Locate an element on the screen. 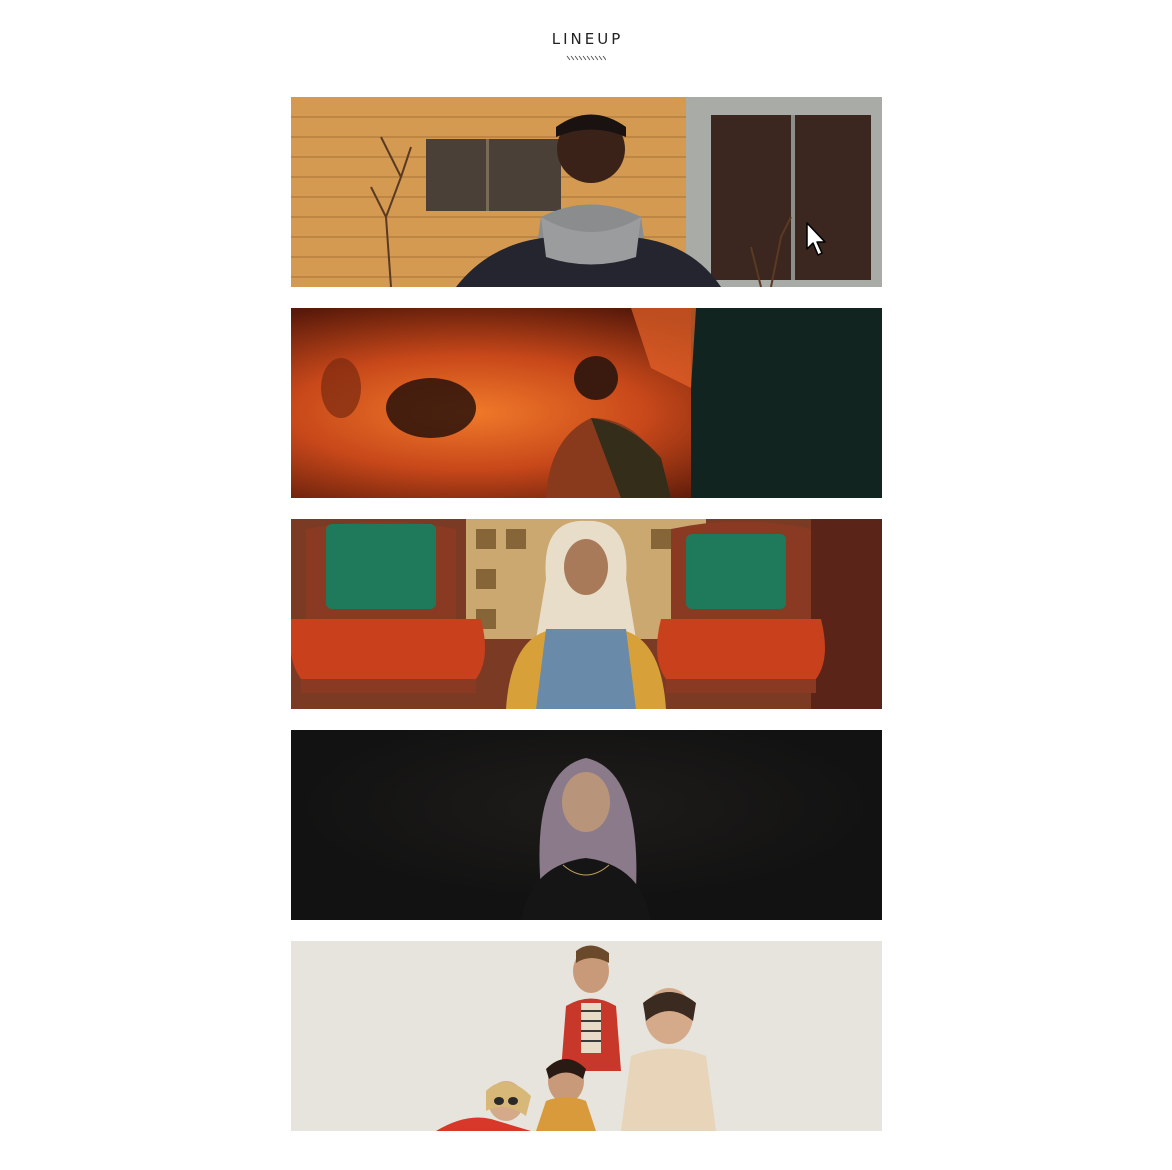  section-header: LINEUP is located at coordinates (586, 45).